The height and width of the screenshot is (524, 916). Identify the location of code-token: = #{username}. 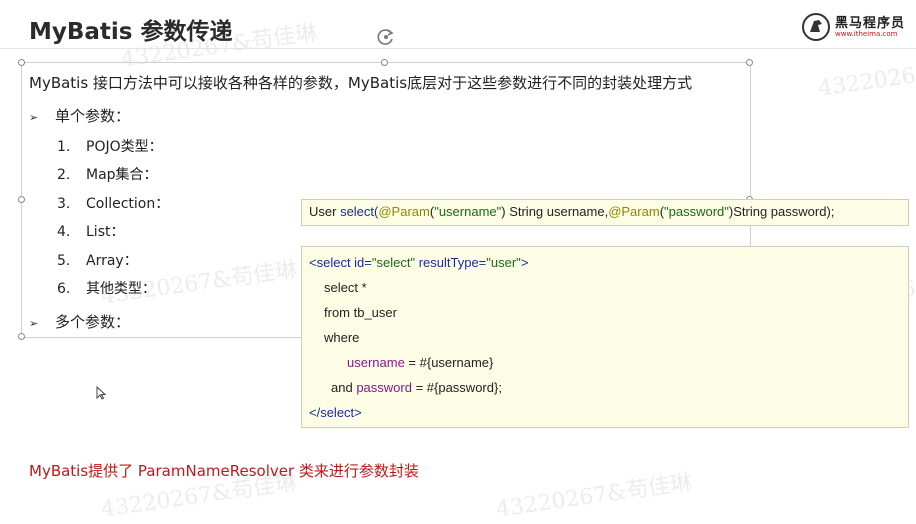
(449, 362).